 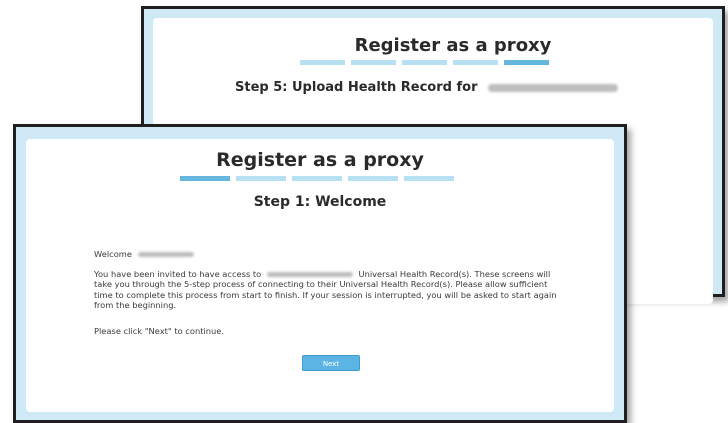 What do you see at coordinates (178, 274) in the screenshot?
I see `intro-text-start: You have been invited to have access to` at bounding box center [178, 274].